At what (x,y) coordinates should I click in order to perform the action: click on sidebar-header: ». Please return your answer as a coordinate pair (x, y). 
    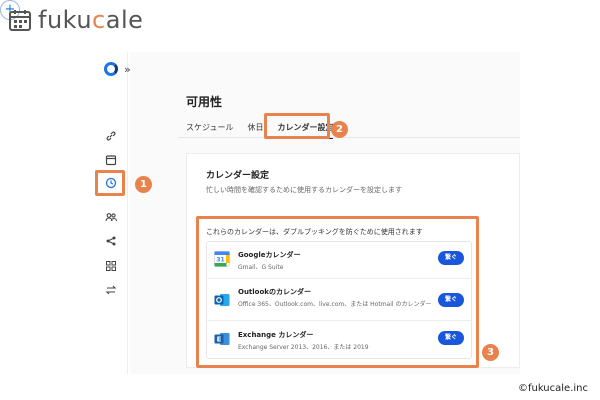
    Looking at the image, I should click on (117, 69).